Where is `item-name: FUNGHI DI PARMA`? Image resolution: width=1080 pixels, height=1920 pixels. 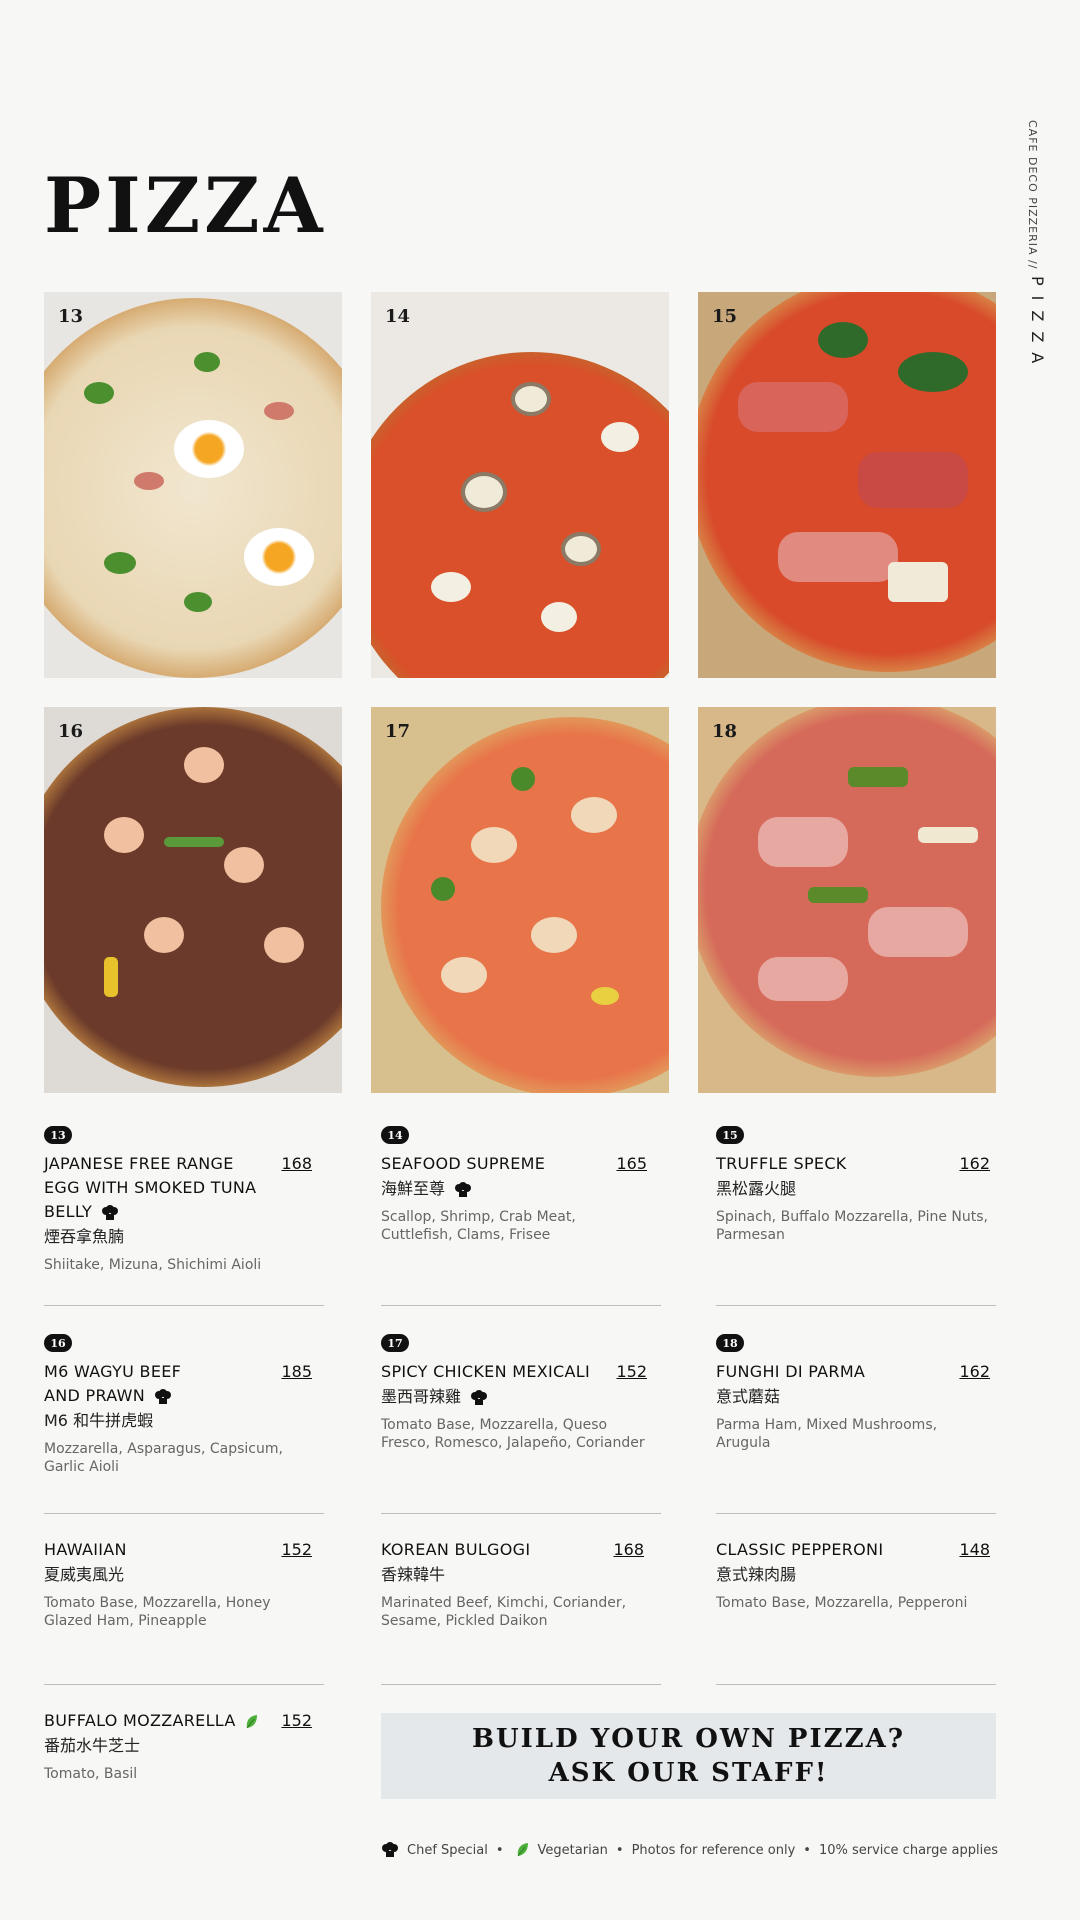
item-name: FUNGHI DI PARMA is located at coordinates (791, 1371).